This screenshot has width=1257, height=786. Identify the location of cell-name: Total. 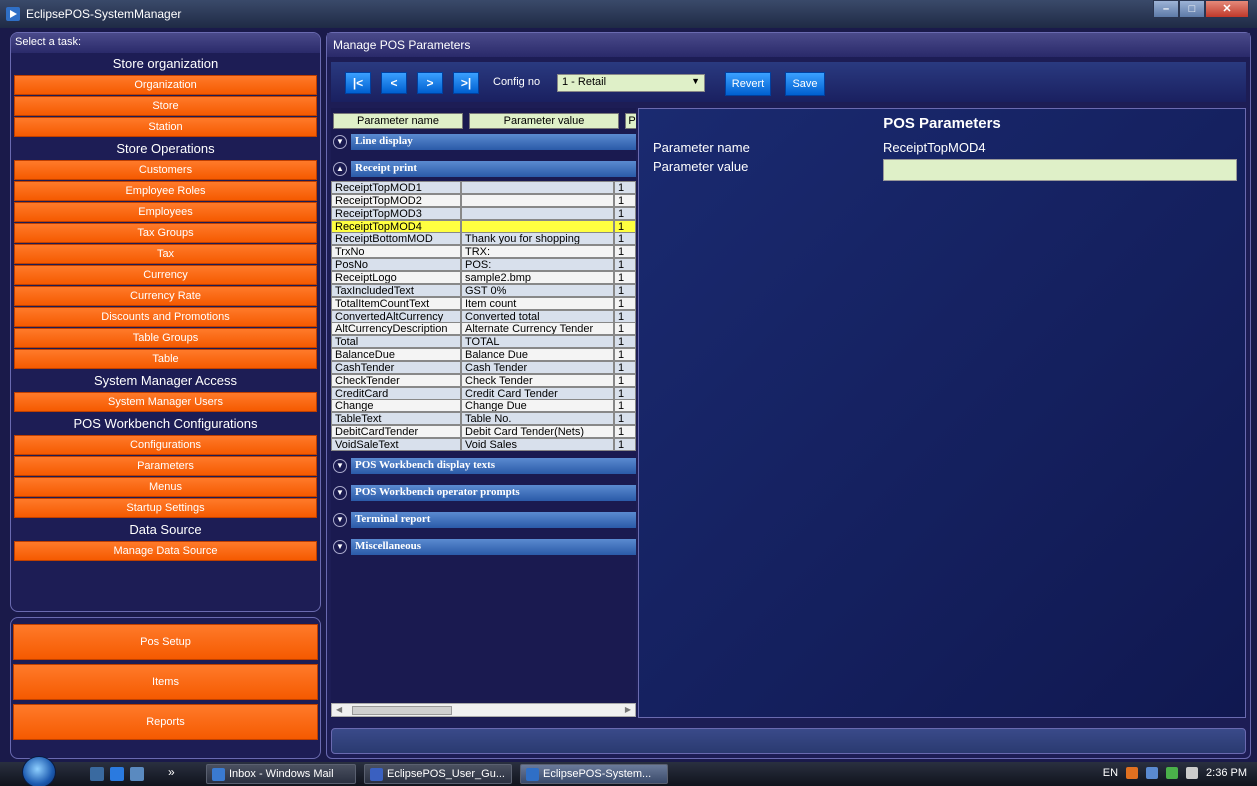
(396, 342).